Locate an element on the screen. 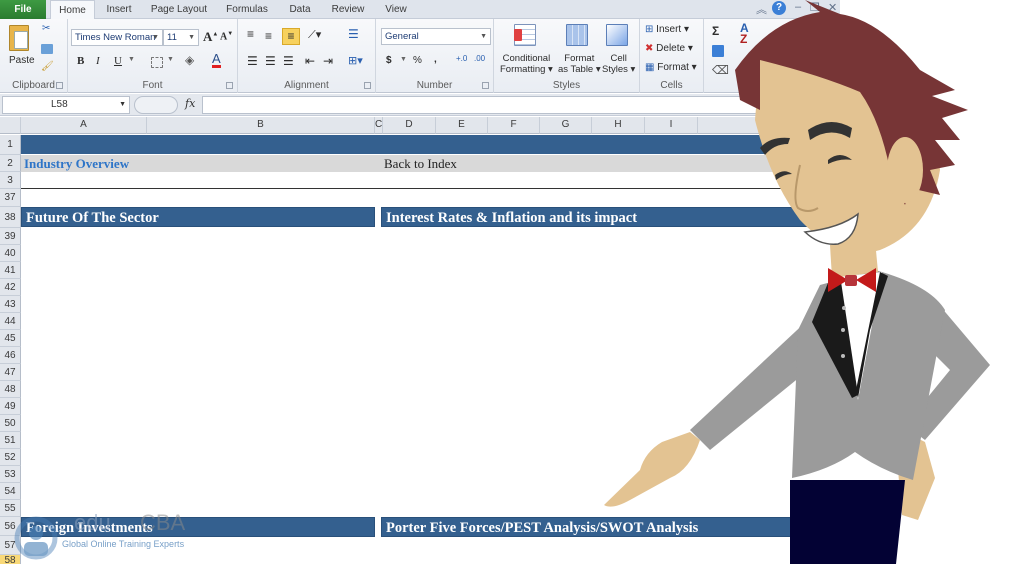 The width and height of the screenshot is (1024, 564). cell-styles-icon is located at coordinates (617, 35).